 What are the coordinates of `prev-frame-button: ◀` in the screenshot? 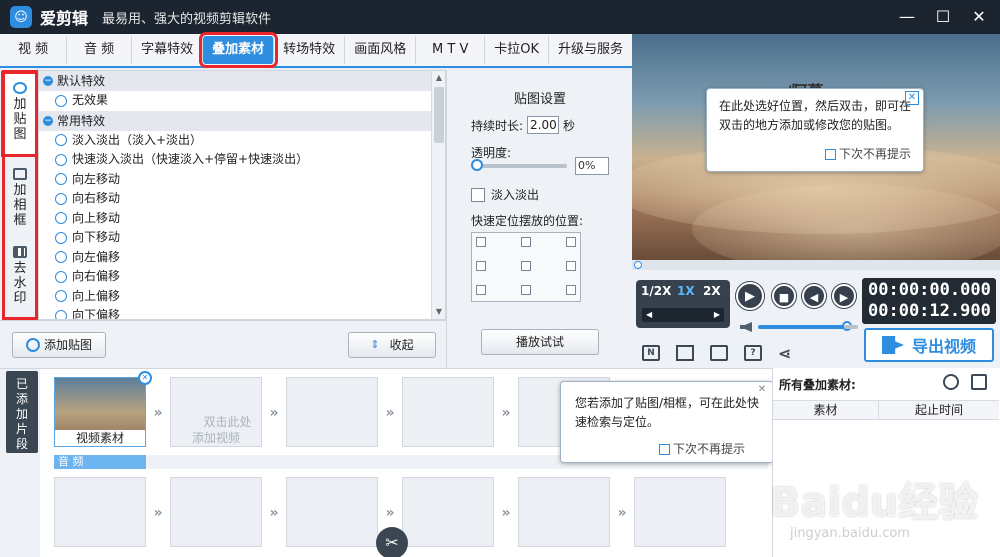 It's located at (814, 296).